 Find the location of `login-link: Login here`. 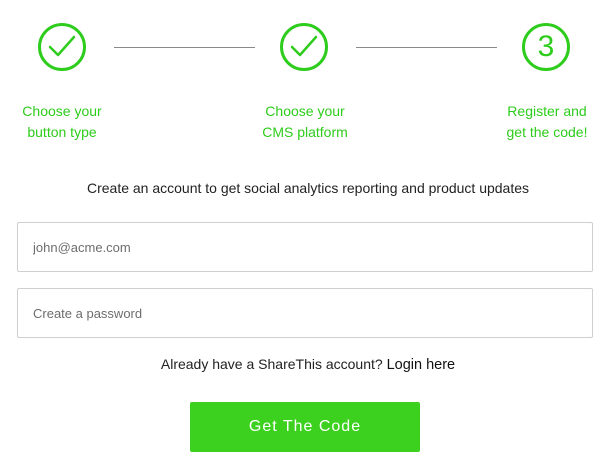

login-link: Login here is located at coordinates (421, 365).